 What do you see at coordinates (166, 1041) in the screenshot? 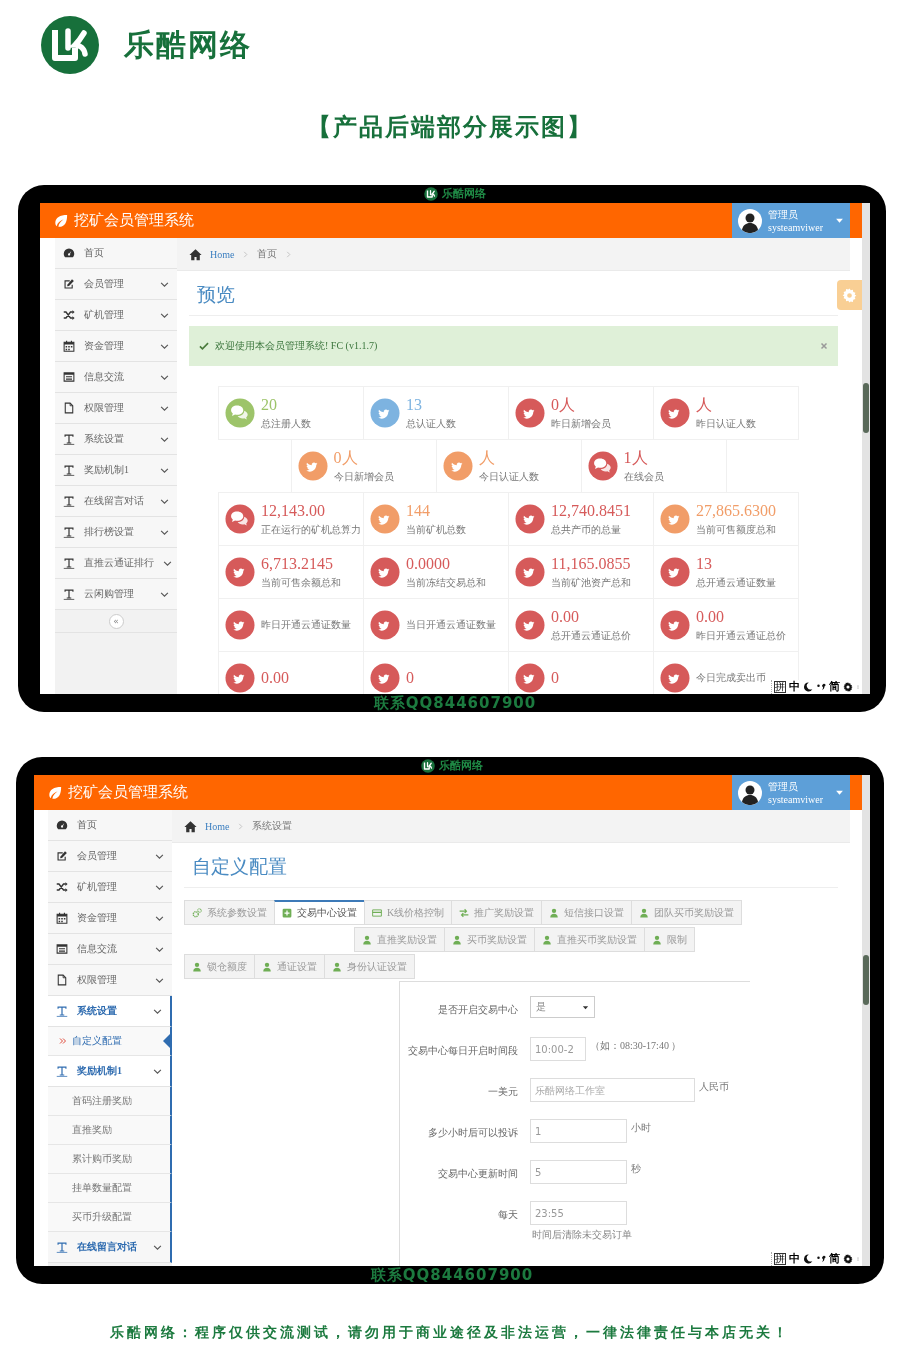
I see `pointer-icon` at bounding box center [166, 1041].